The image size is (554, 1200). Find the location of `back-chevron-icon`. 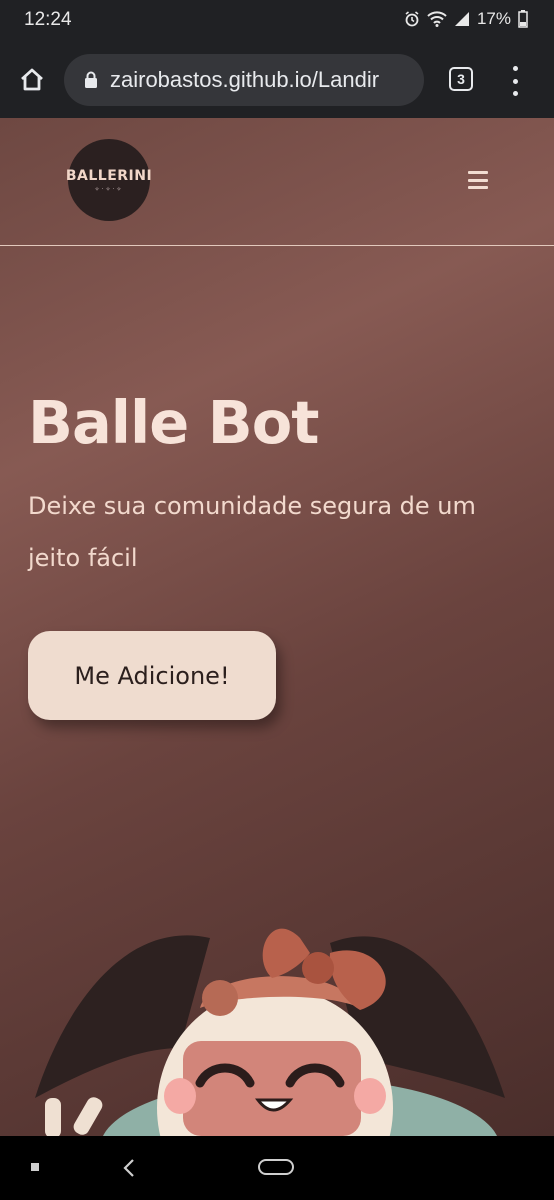

back-chevron-icon is located at coordinates (128, 1168).